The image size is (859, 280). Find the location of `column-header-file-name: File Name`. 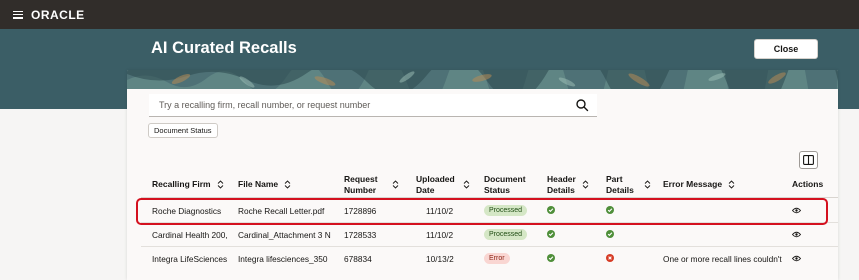

column-header-file-name: File Name is located at coordinates (264, 184).